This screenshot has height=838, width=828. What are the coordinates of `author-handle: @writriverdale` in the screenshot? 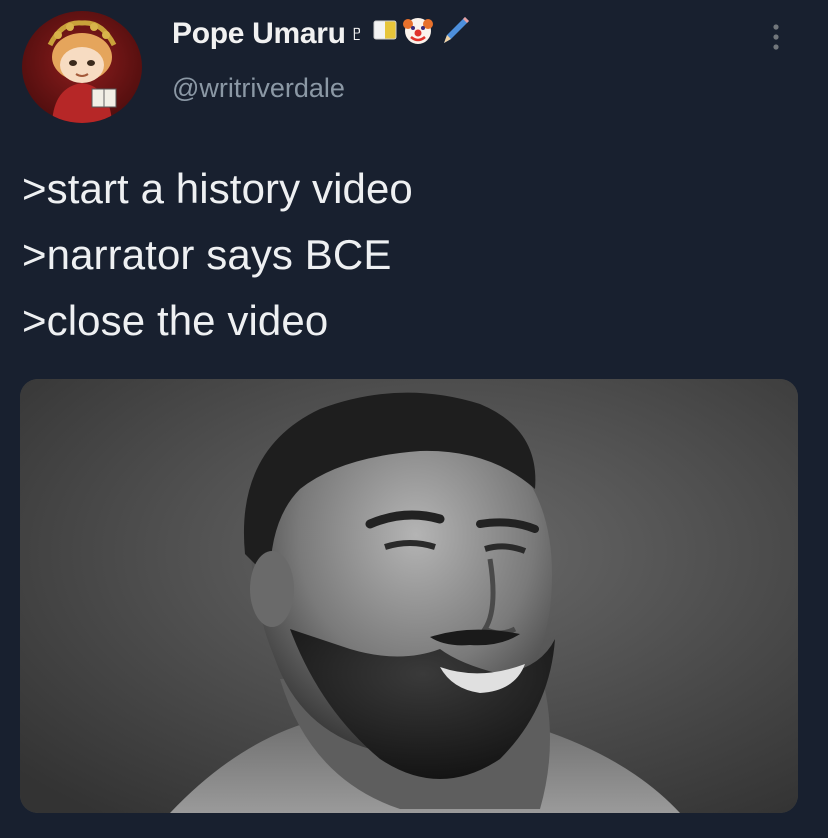 It's located at (258, 88).